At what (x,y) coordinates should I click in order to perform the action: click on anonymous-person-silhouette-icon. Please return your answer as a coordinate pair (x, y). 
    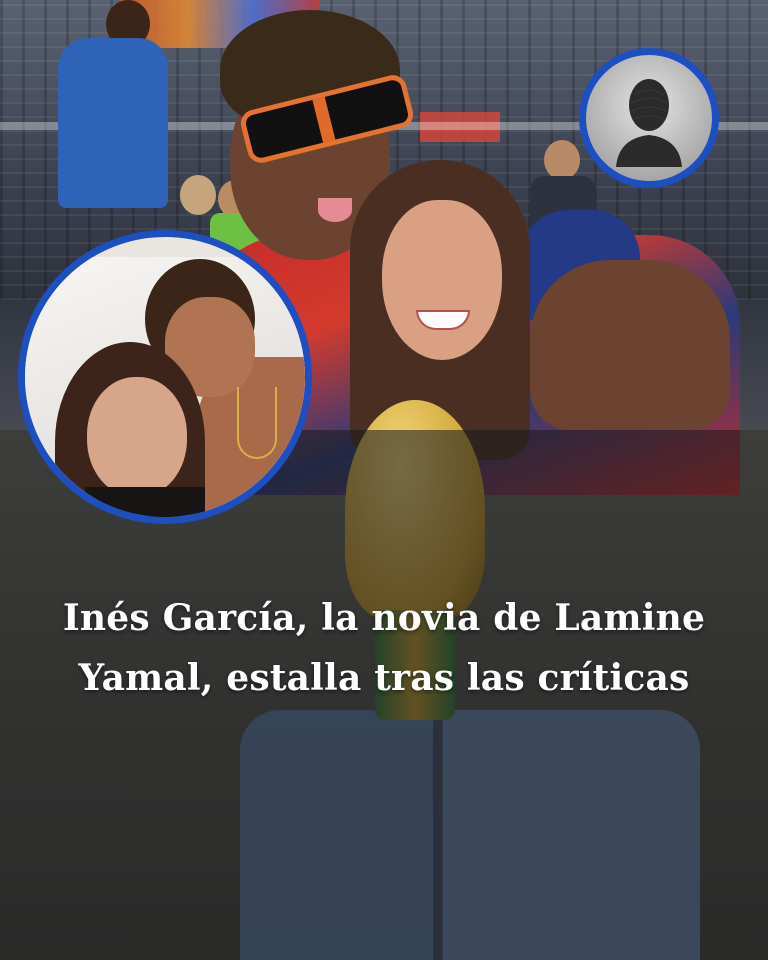
    Looking at the image, I should click on (649, 123).